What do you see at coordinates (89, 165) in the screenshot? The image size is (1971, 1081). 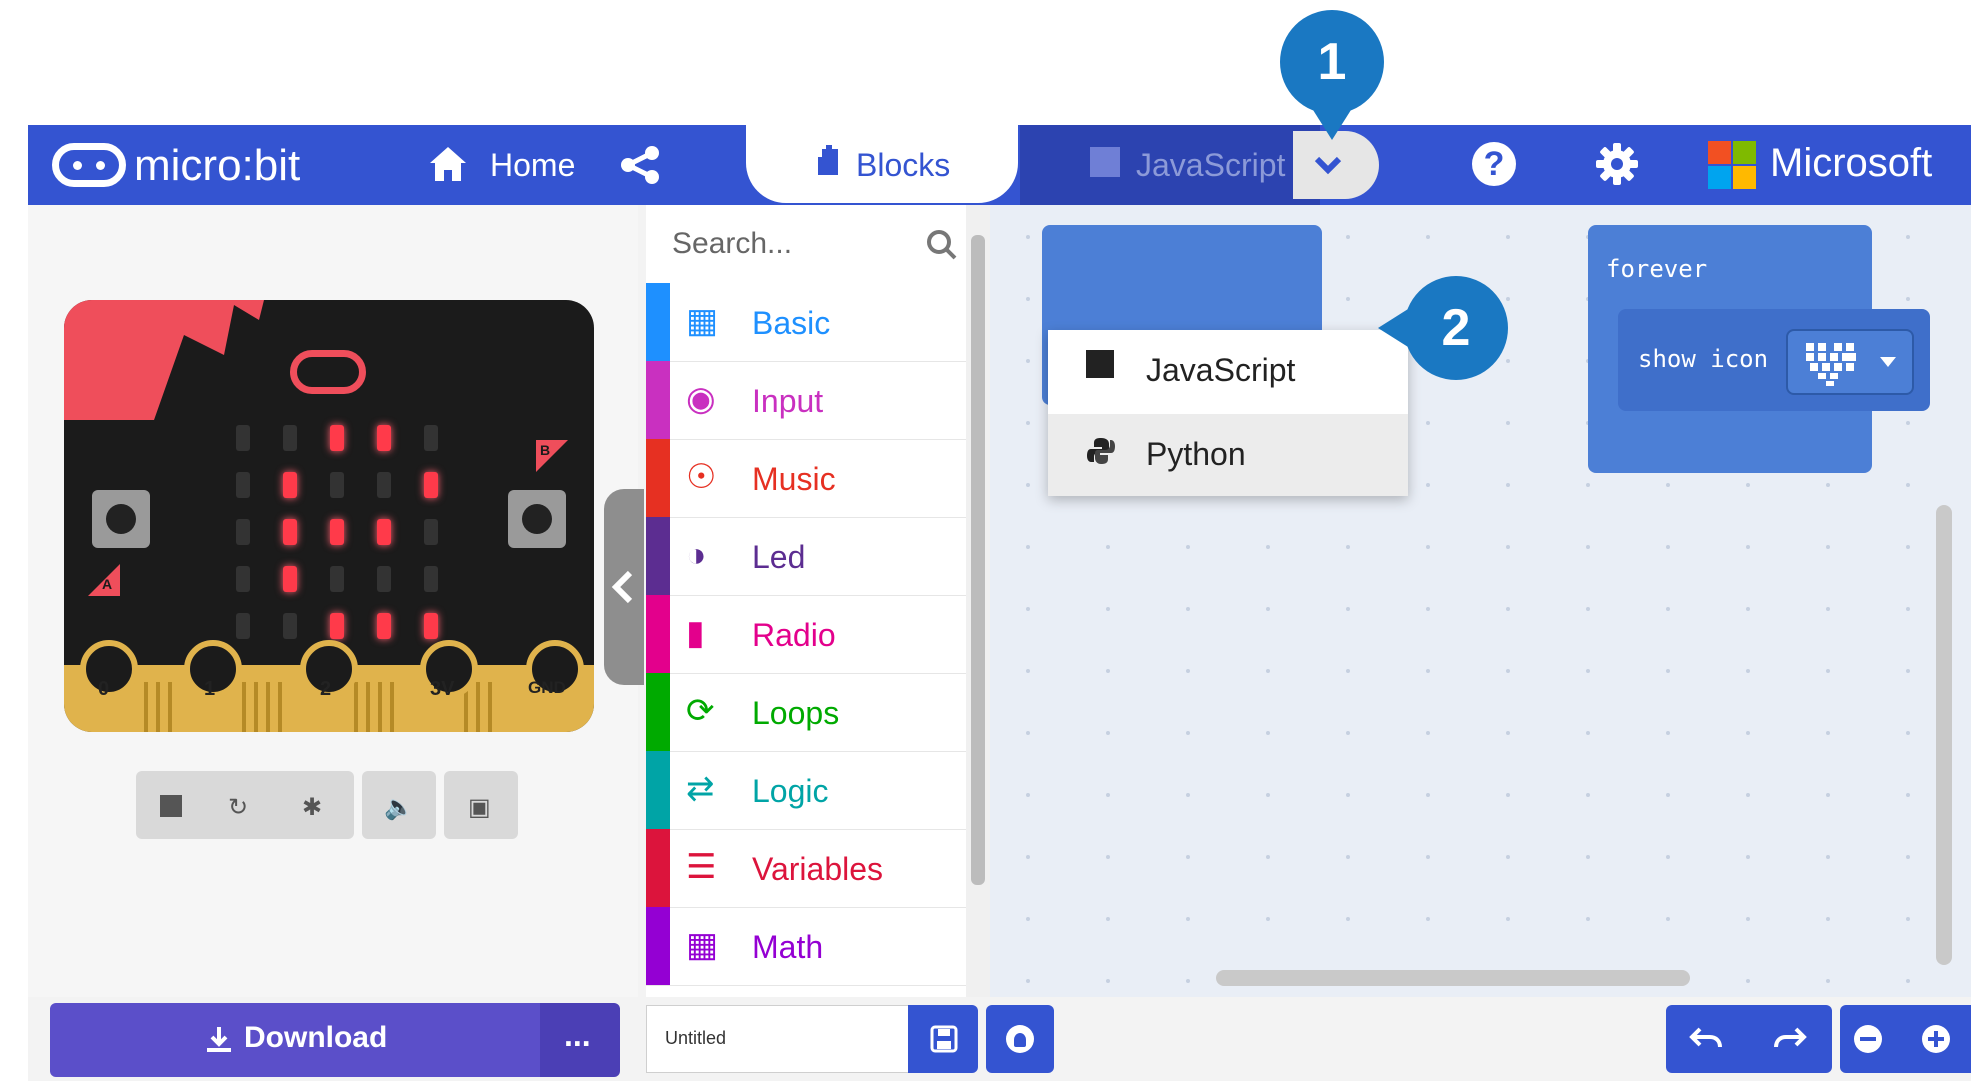 I see `microbit-logo-icon` at bounding box center [89, 165].